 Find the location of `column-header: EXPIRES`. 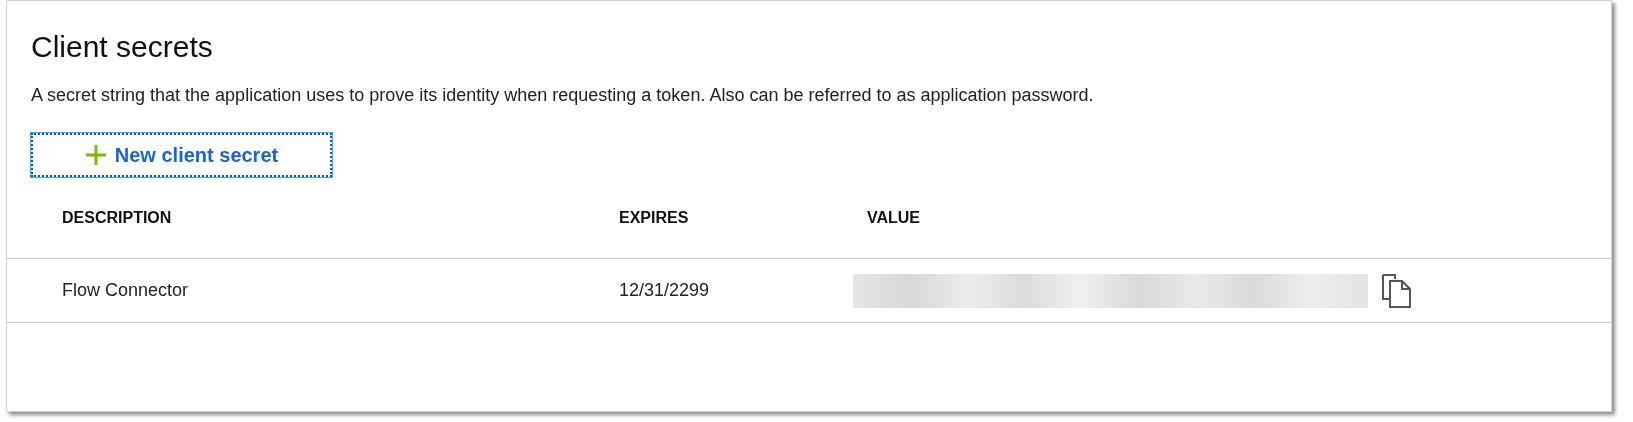

column-header: EXPIRES is located at coordinates (654, 217).